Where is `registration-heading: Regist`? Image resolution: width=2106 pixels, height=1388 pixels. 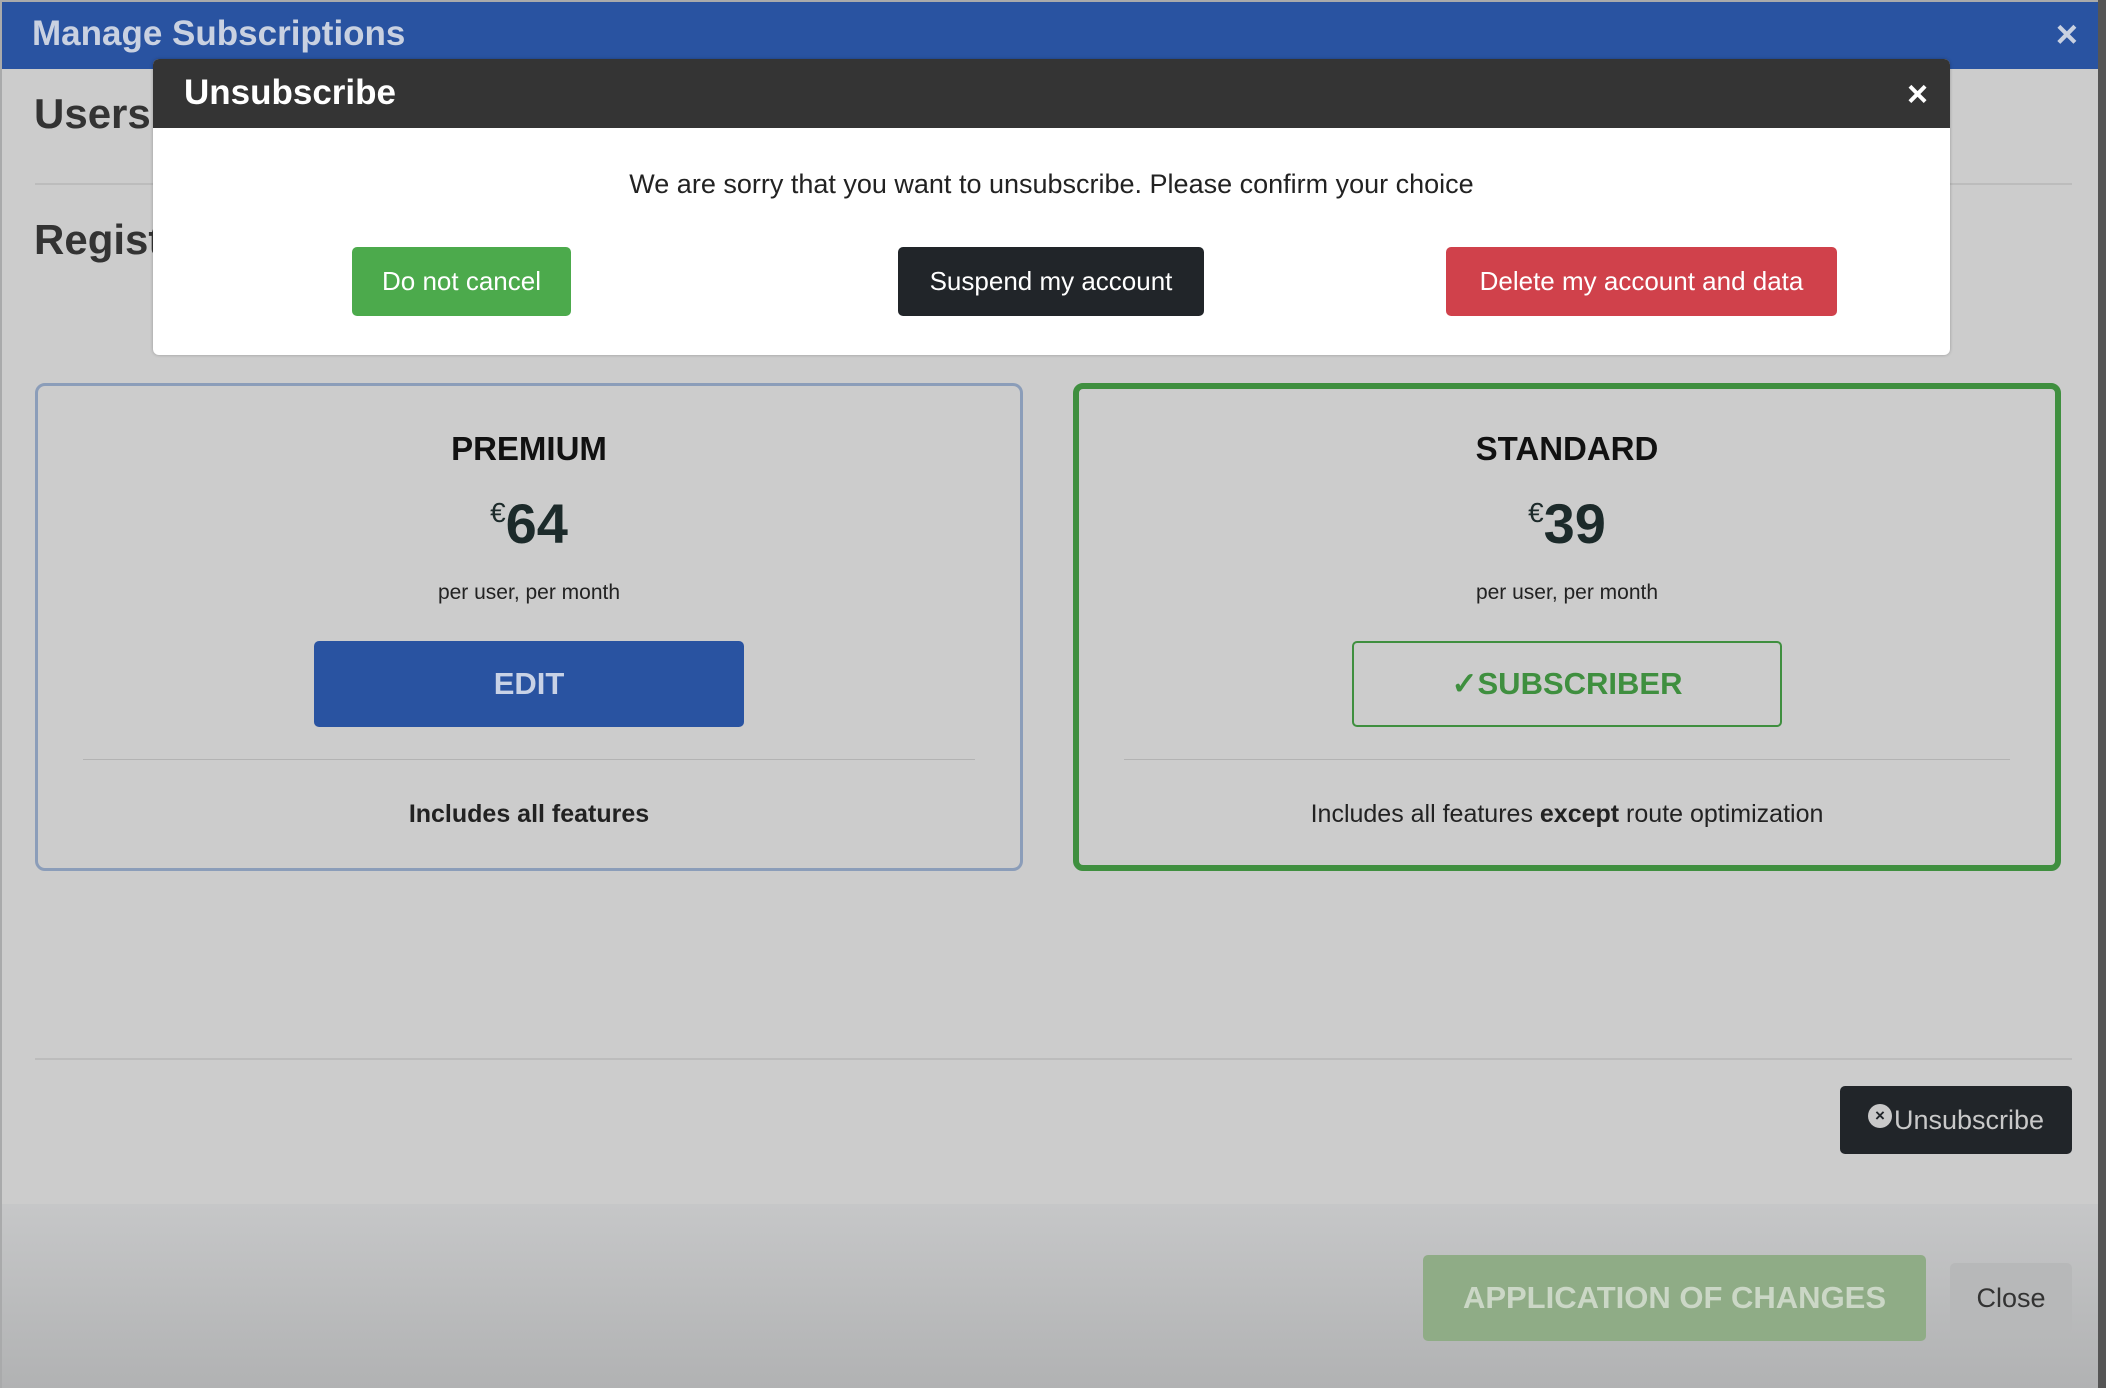 registration-heading: Regist is located at coordinates (98, 239).